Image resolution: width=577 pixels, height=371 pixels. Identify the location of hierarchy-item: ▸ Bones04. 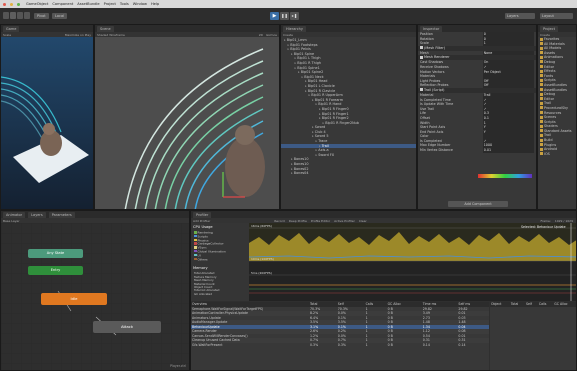
(348, 173).